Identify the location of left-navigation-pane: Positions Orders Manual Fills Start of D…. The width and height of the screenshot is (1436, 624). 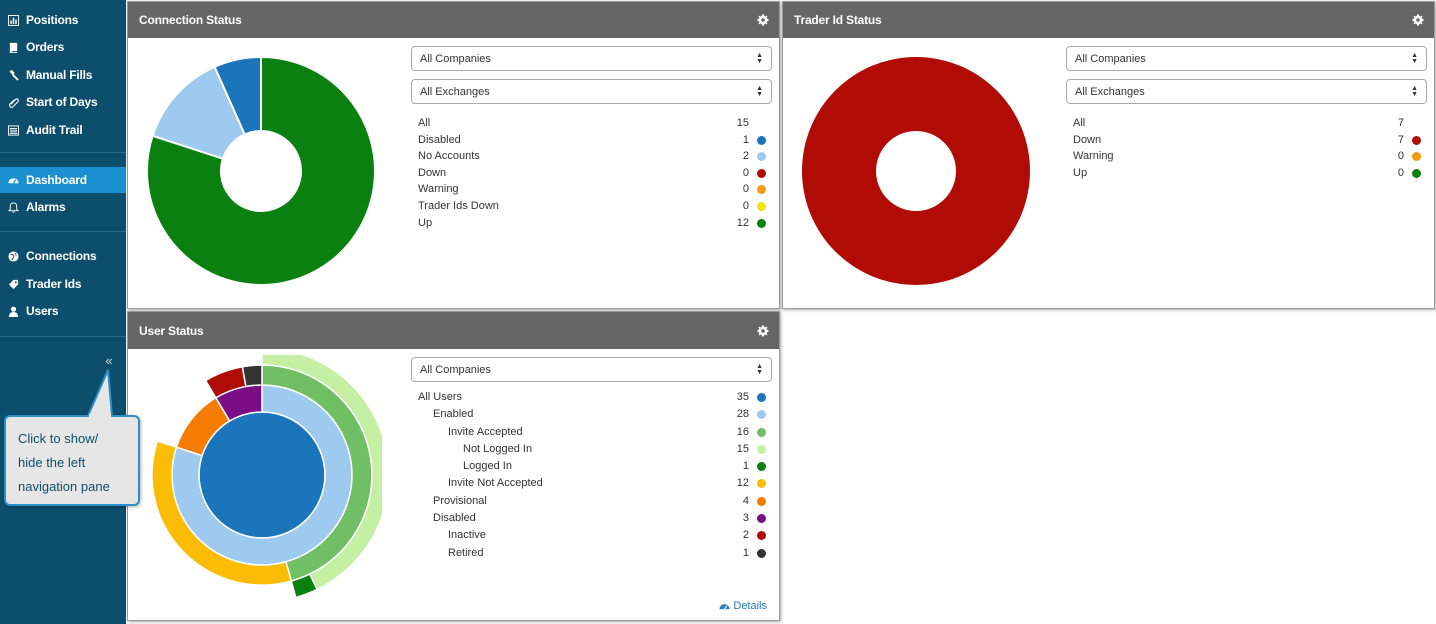
(63, 312).